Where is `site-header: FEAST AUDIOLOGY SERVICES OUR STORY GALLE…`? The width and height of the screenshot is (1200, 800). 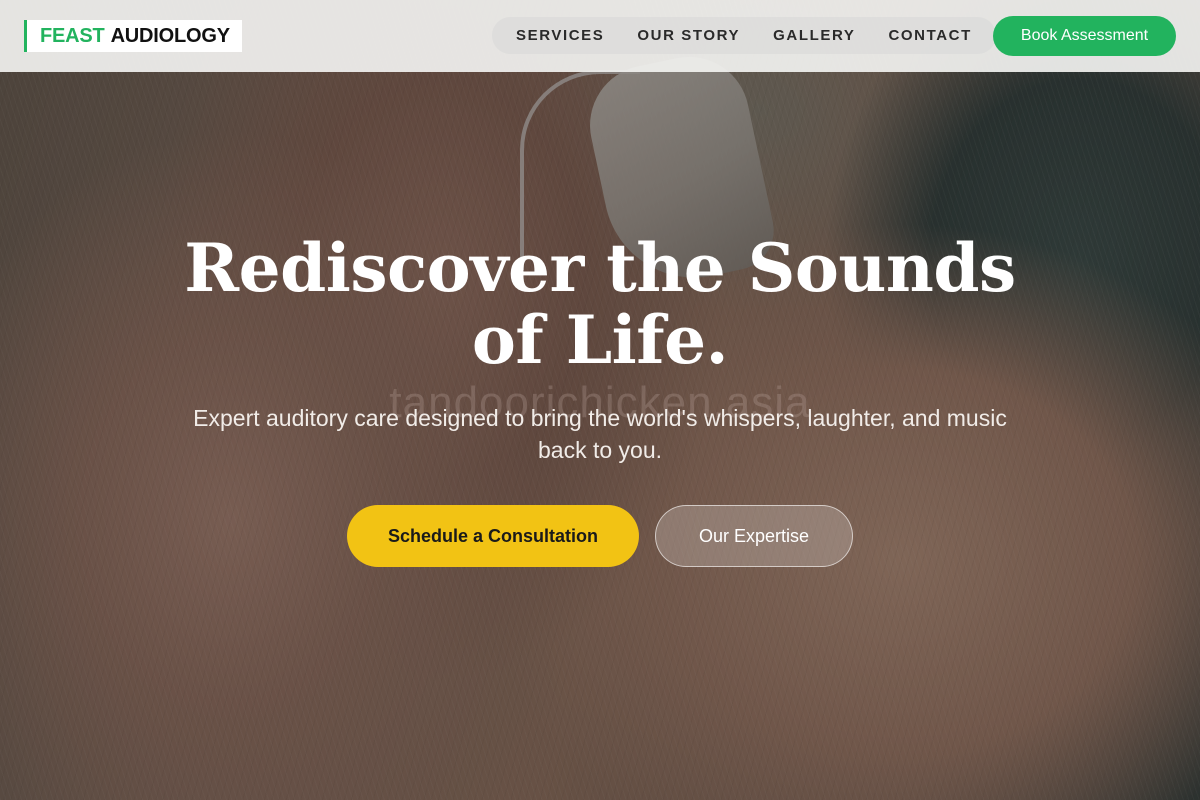
site-header: FEAST AUDIOLOGY SERVICES OUR STORY GALLE… is located at coordinates (600, 36).